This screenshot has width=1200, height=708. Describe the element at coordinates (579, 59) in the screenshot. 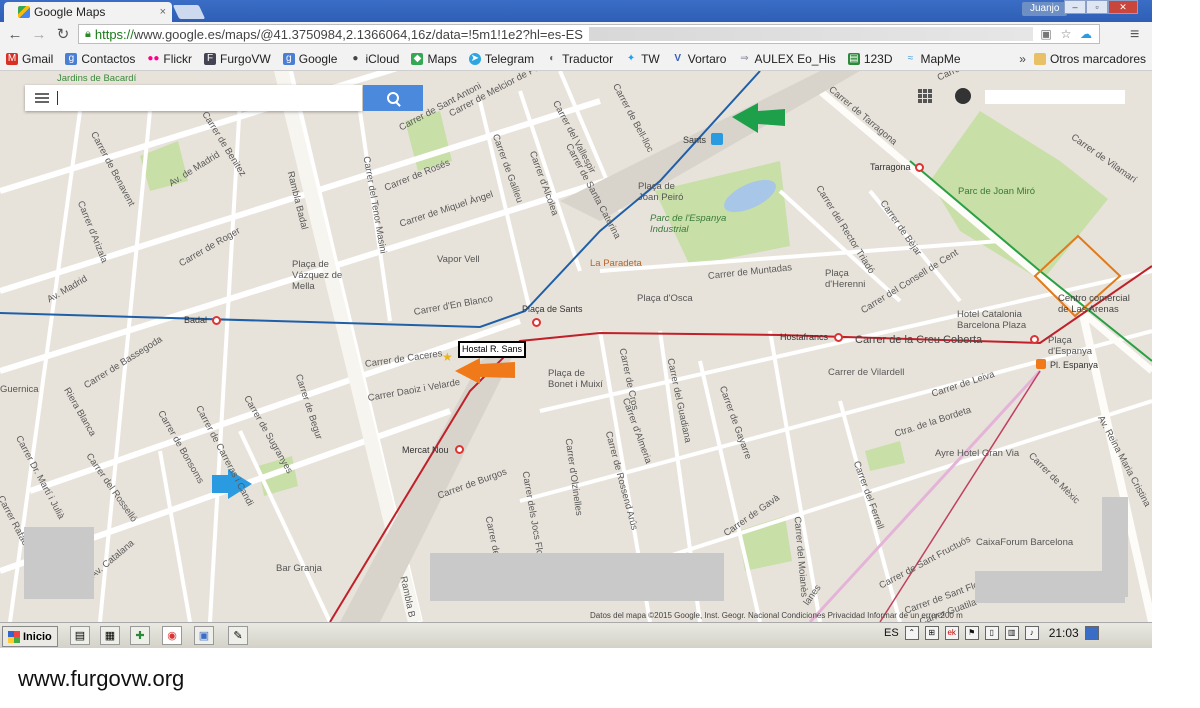

I see `bookmark-traductor: ◐ Traductor` at that location.